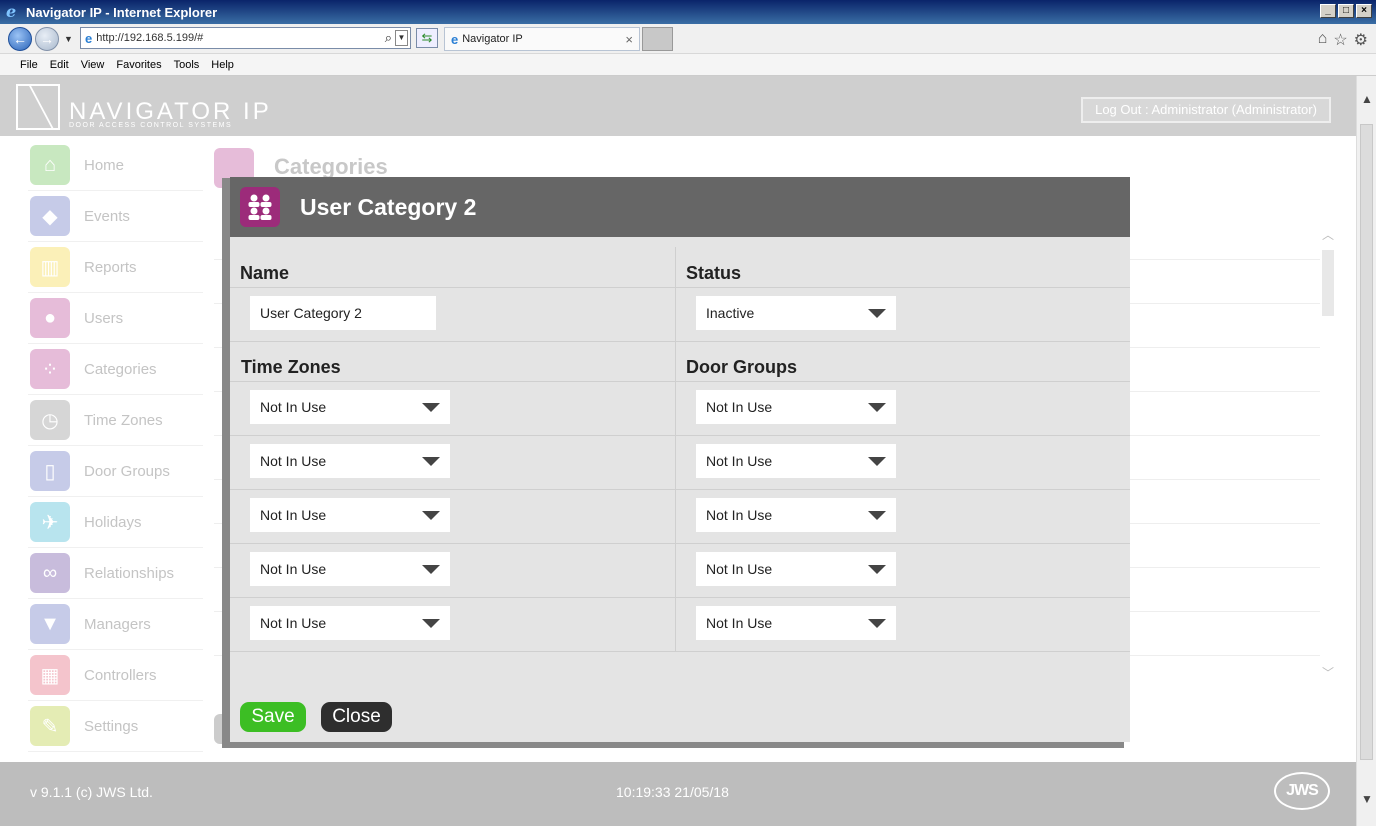 This screenshot has width=1376, height=826. I want to click on history-dropdown-icon: ▼, so click(68, 39).